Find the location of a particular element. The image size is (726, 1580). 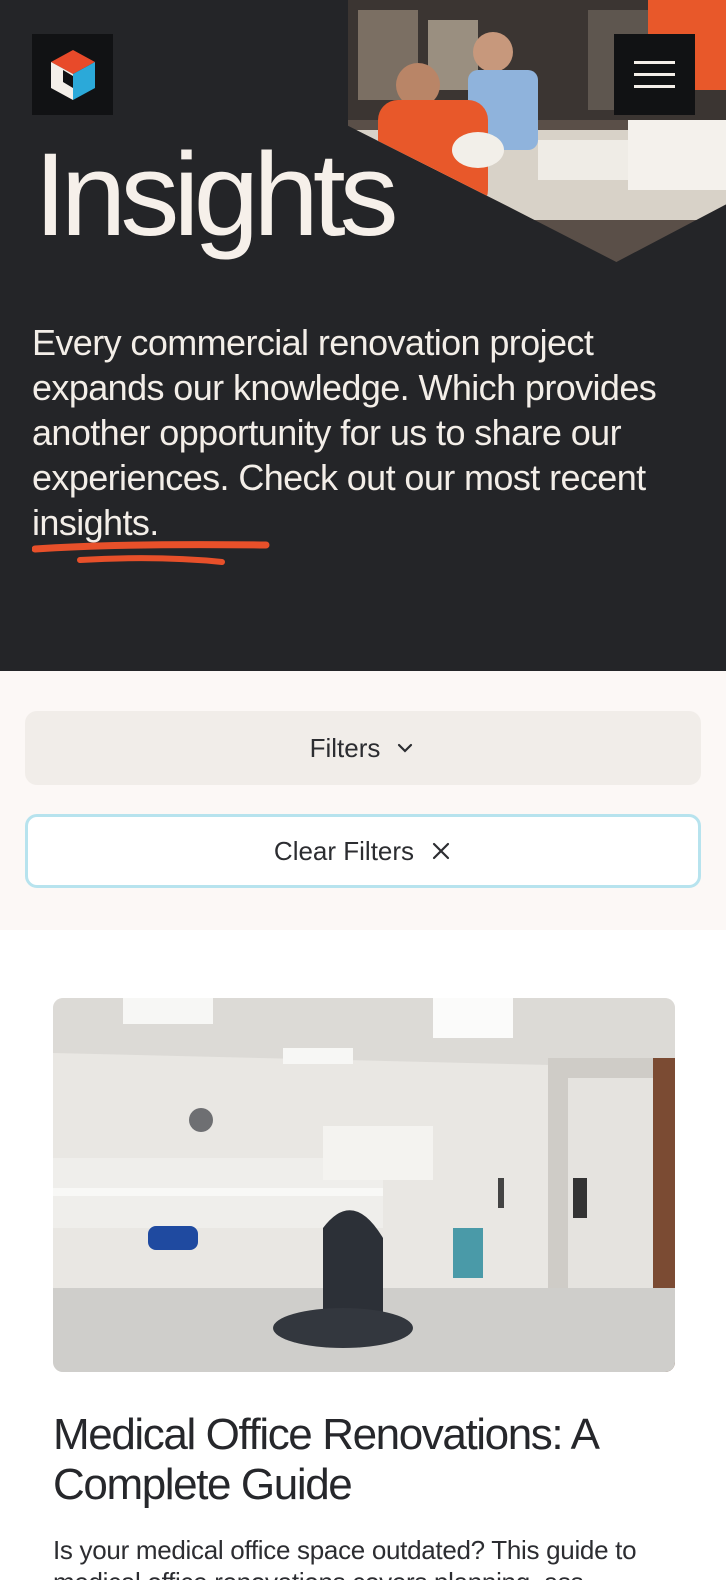

close-icon is located at coordinates (441, 851).